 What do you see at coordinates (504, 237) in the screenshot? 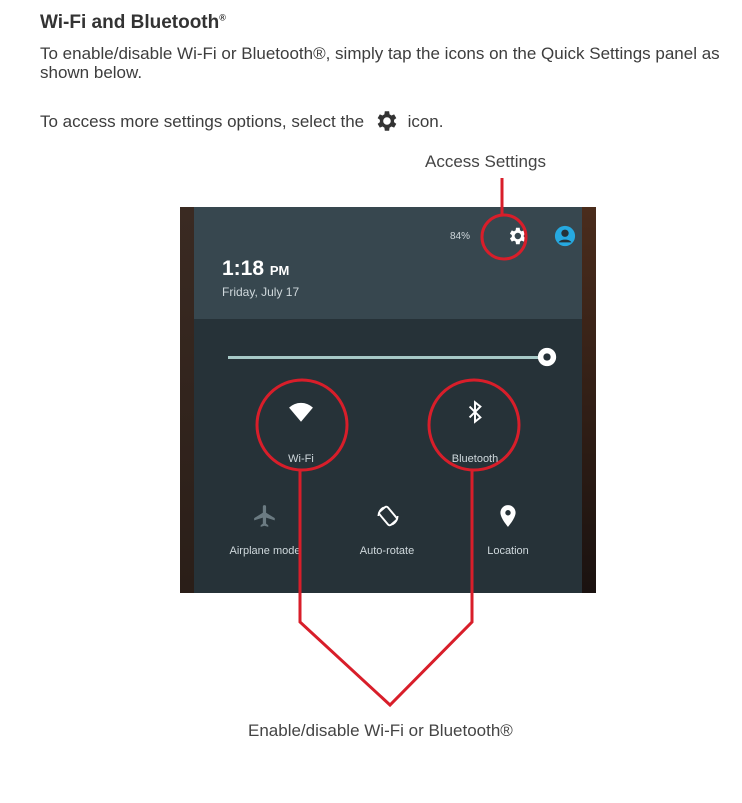
I see `settings-highlight-circle` at bounding box center [504, 237].